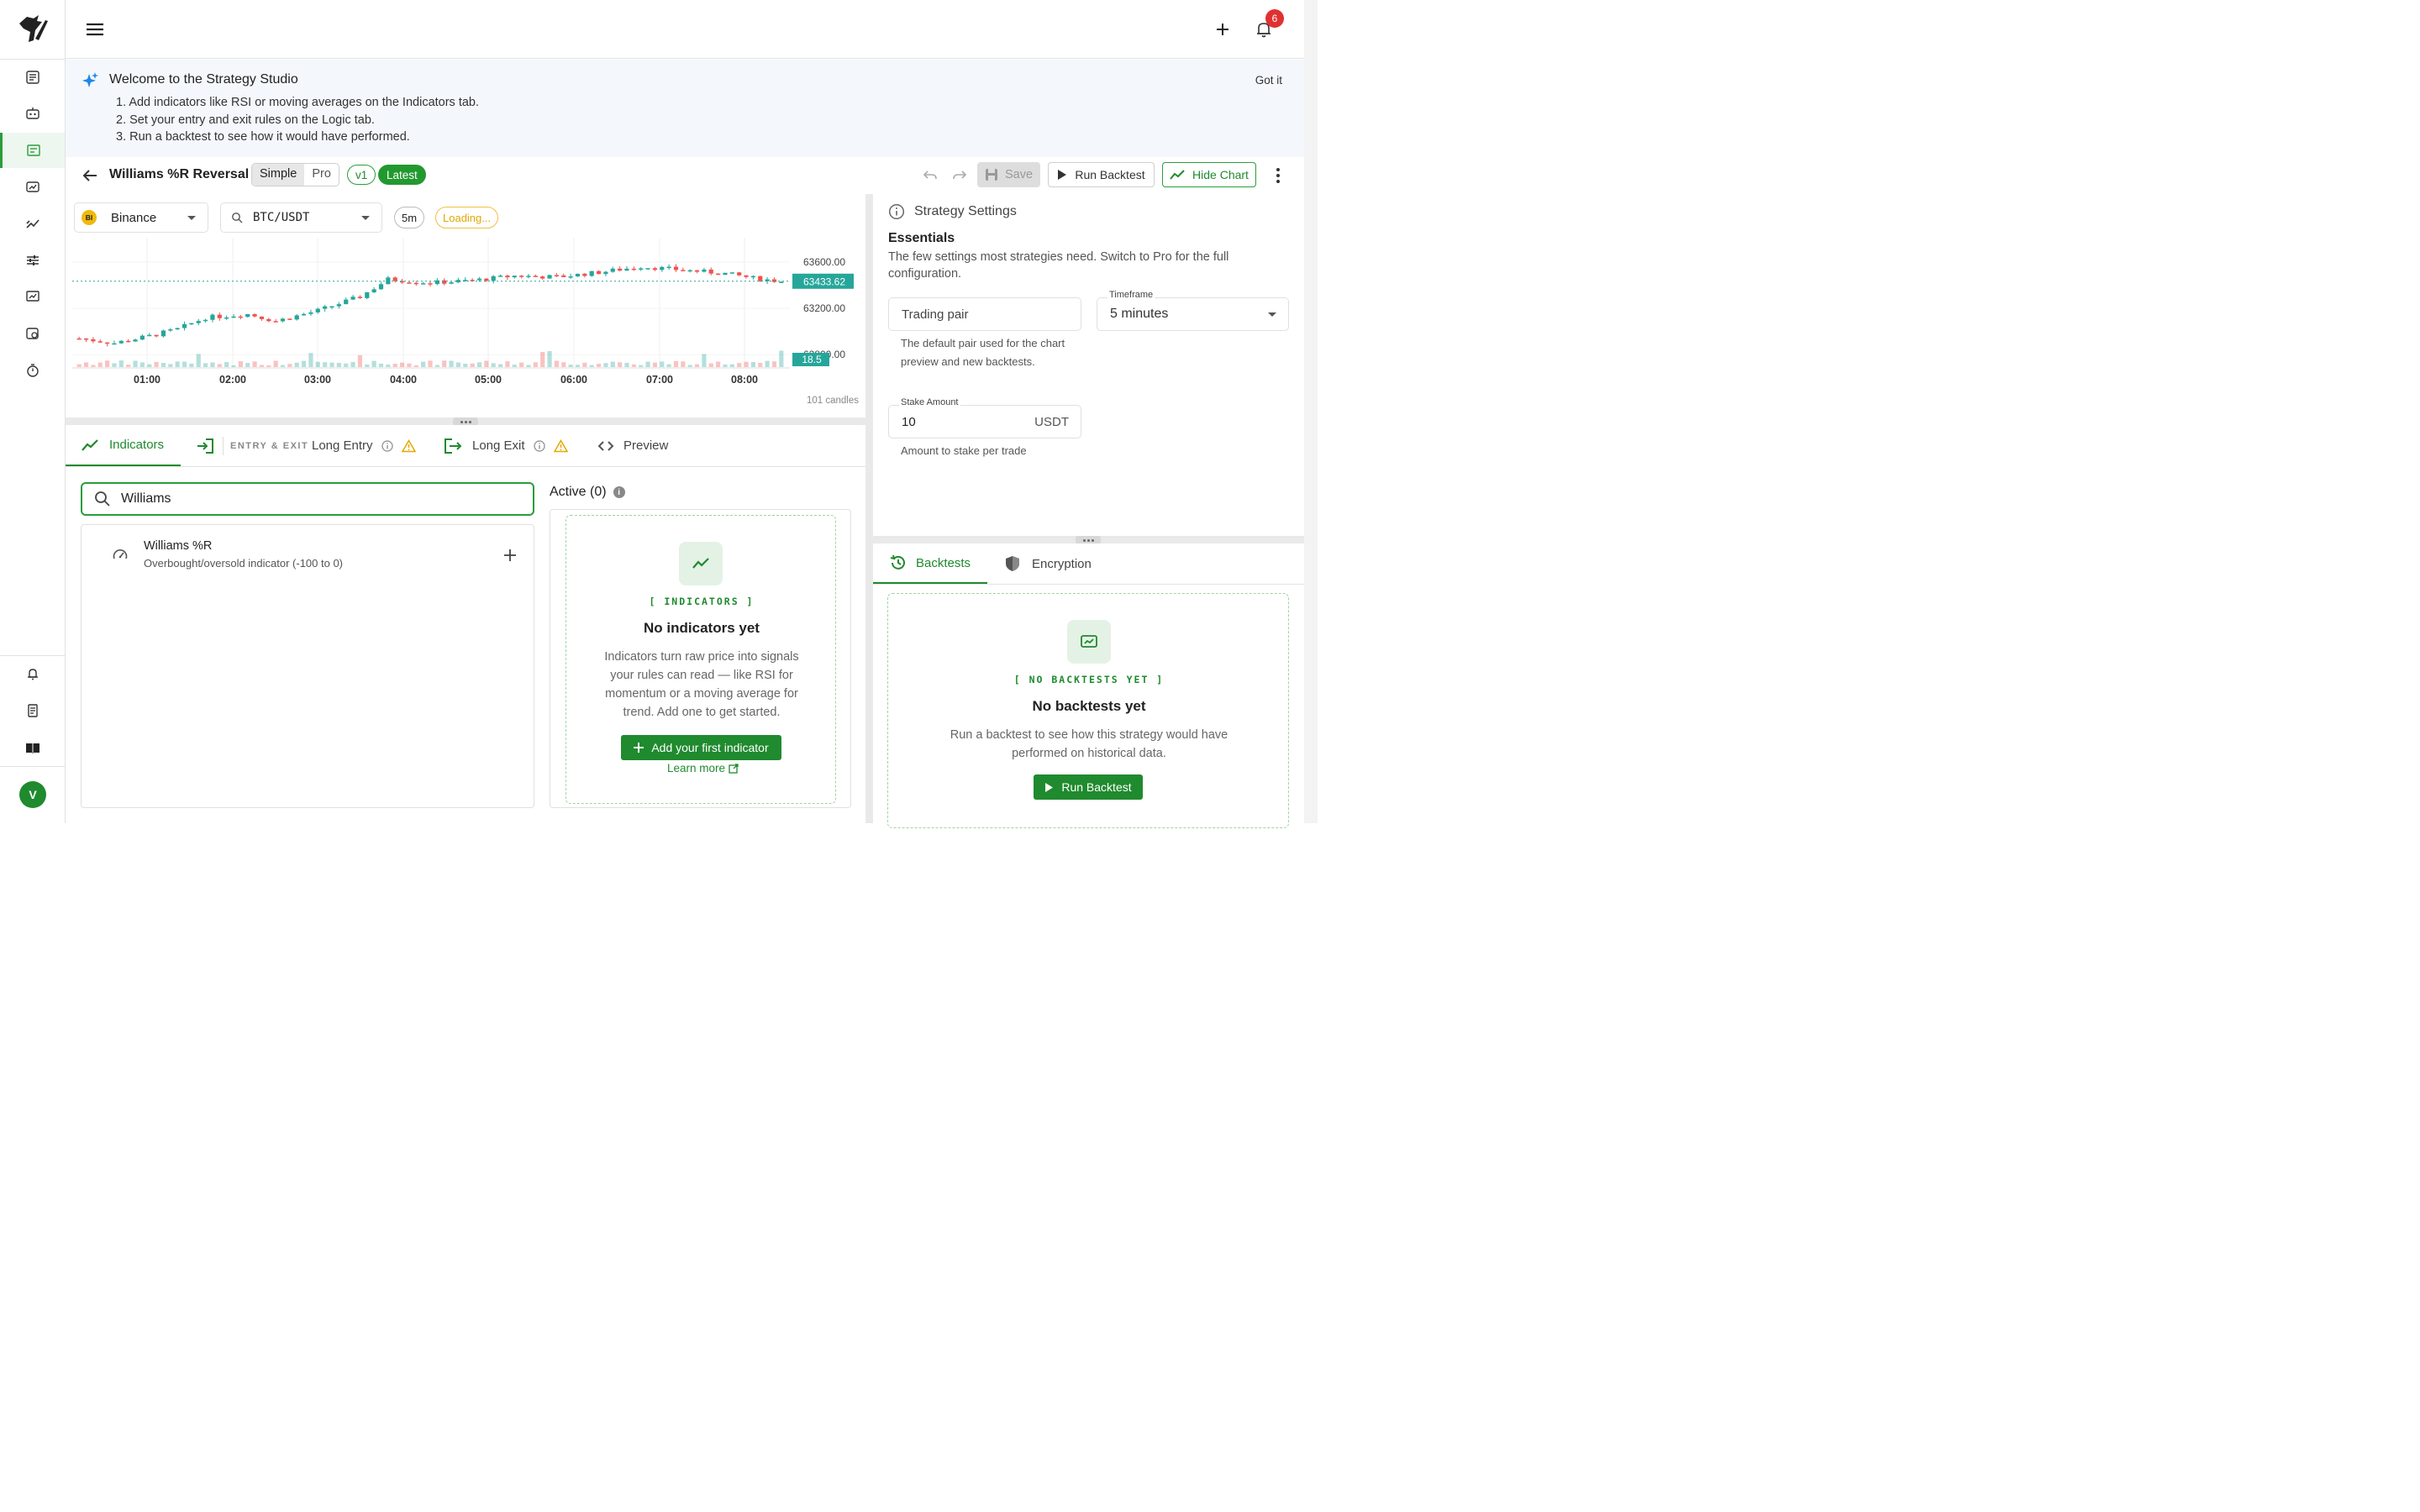 The width and height of the screenshot is (2420, 1512). Describe the element at coordinates (33, 28) in the screenshot. I see `app-logo-icon` at that location.